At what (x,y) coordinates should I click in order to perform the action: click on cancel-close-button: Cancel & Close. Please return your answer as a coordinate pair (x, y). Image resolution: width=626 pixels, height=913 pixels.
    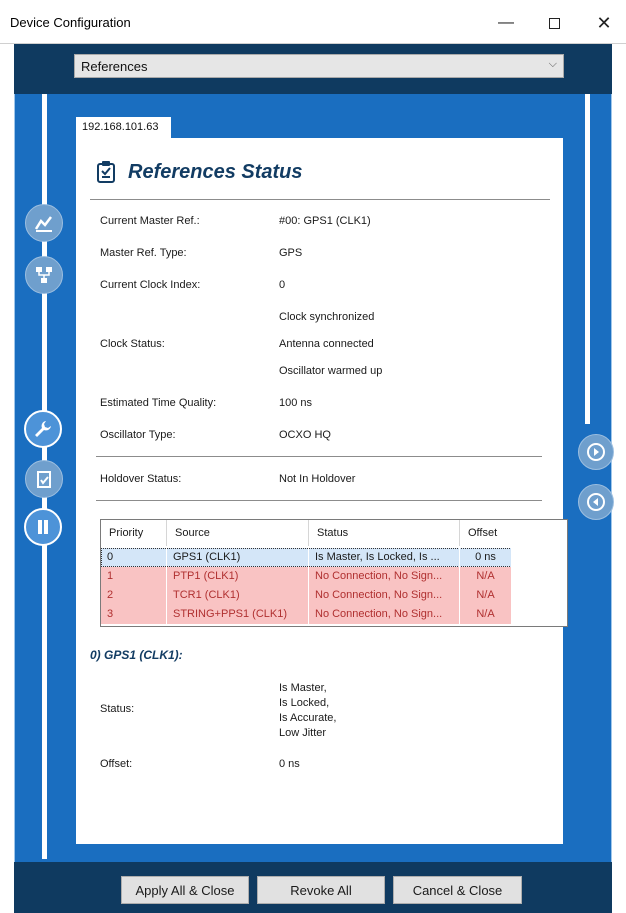
    Looking at the image, I should click on (457, 890).